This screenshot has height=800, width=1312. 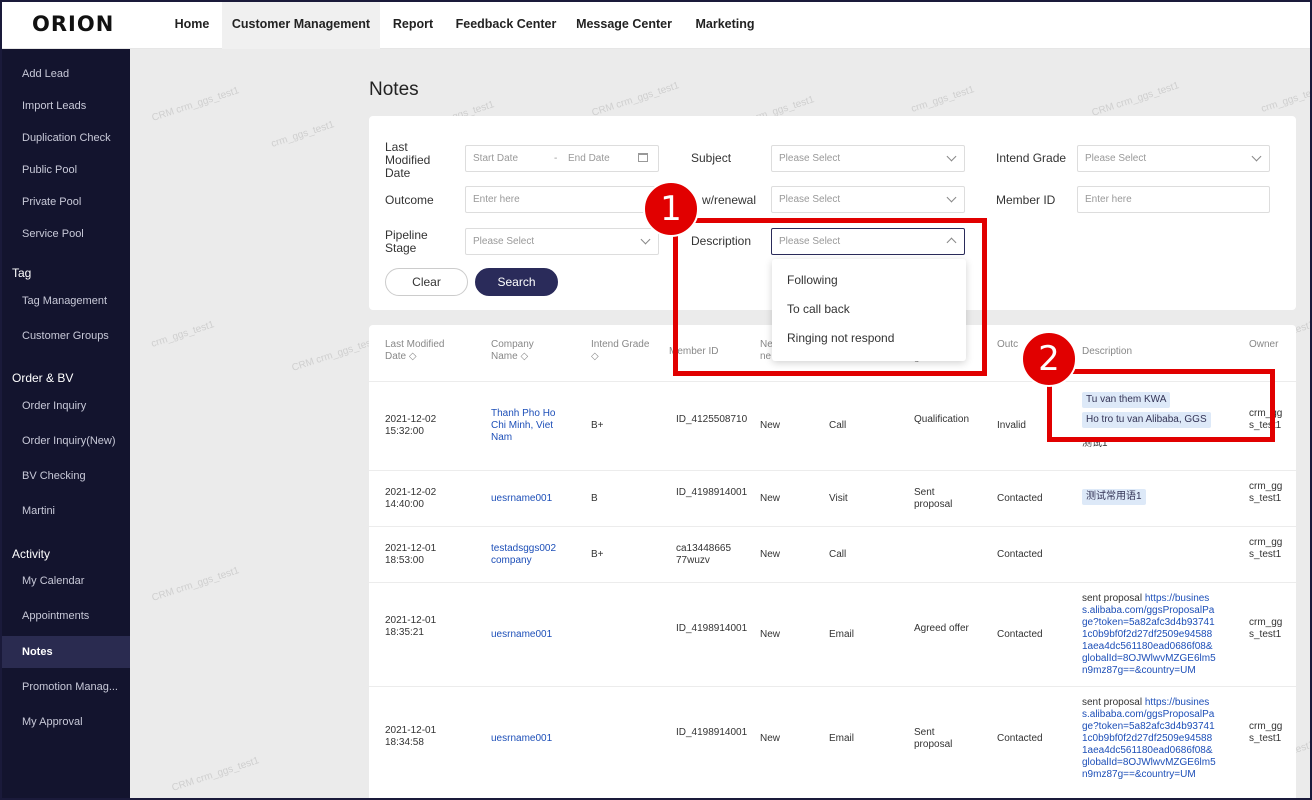 I want to click on description-text: sent proposal, so click(x=1112, y=702).